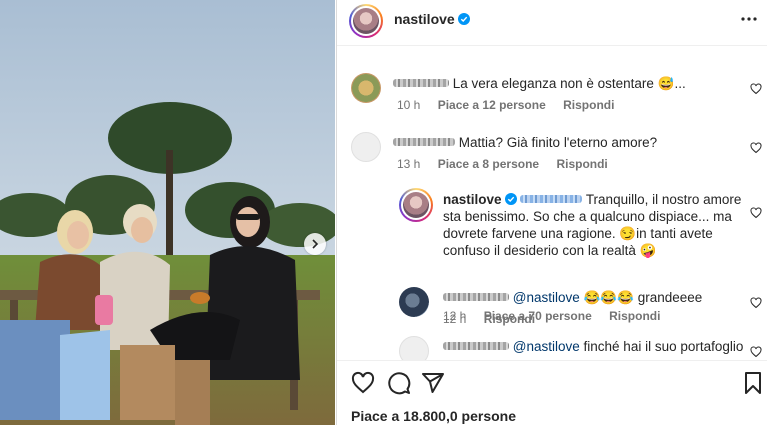 The height and width of the screenshot is (425, 767). What do you see at coordinates (488, 164) in the screenshot?
I see `comment-likes: Piace a 8 persone` at bounding box center [488, 164].